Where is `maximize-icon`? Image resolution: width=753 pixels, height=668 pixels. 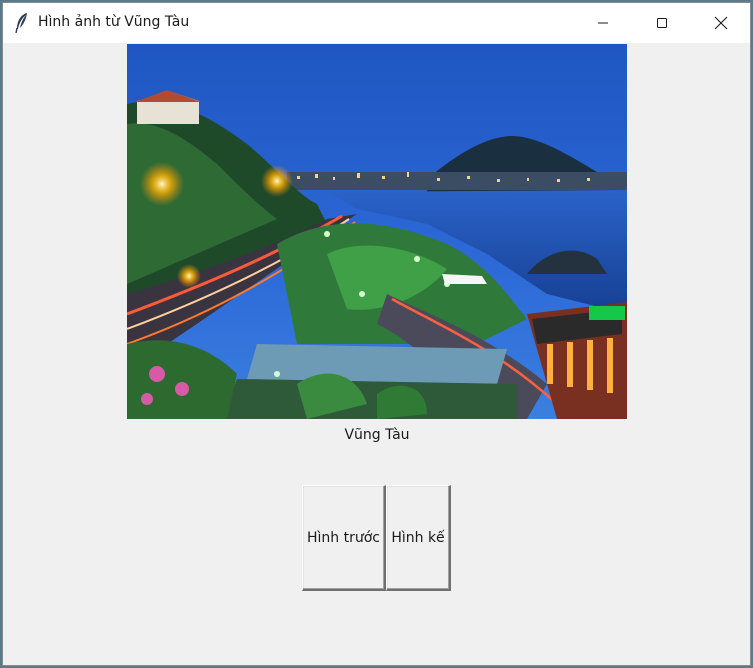
maximize-icon is located at coordinates (662, 23).